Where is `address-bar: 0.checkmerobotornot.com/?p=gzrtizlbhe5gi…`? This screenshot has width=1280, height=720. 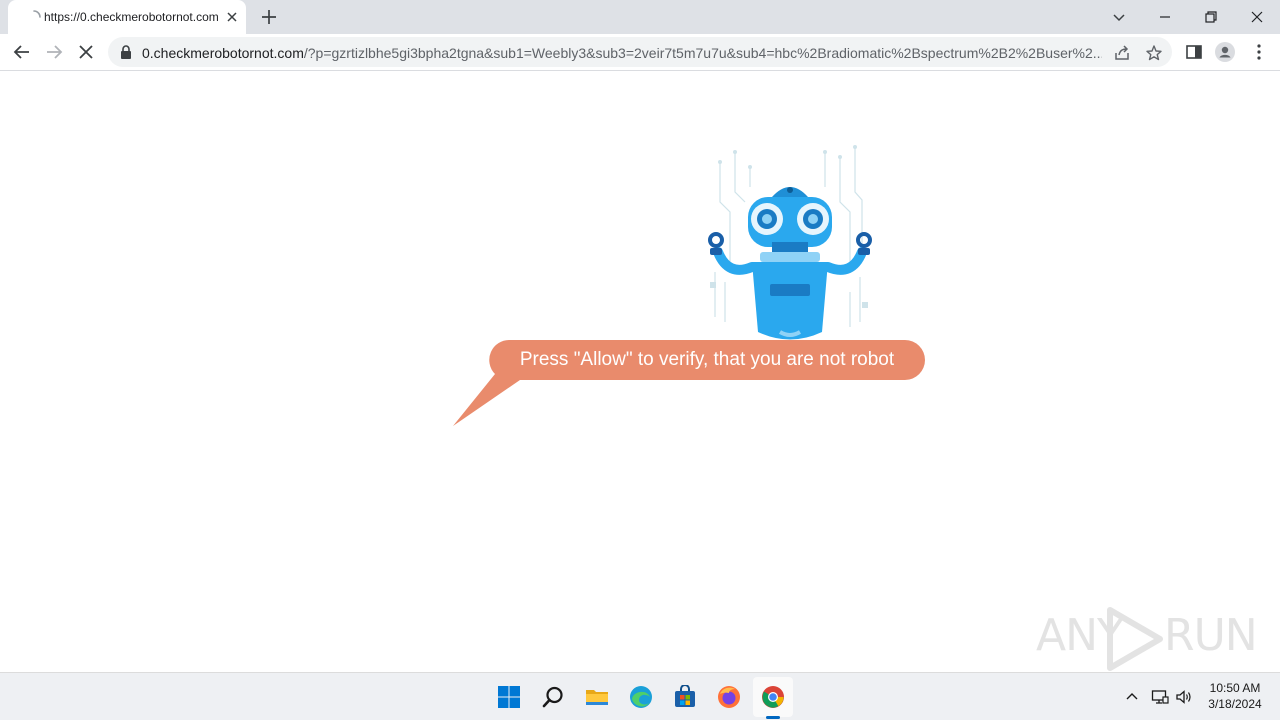
address-bar: 0.checkmerobotornot.com/?p=gzrtizlbhe5gi… is located at coordinates (640, 52).